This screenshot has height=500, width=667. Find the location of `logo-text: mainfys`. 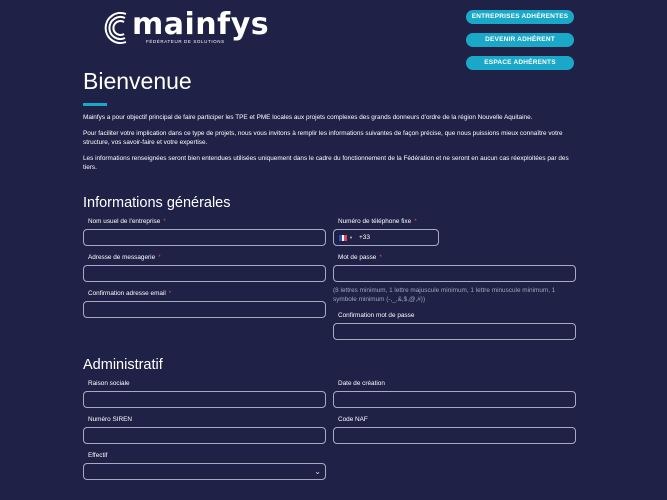

logo-text: mainfys is located at coordinates (201, 24).